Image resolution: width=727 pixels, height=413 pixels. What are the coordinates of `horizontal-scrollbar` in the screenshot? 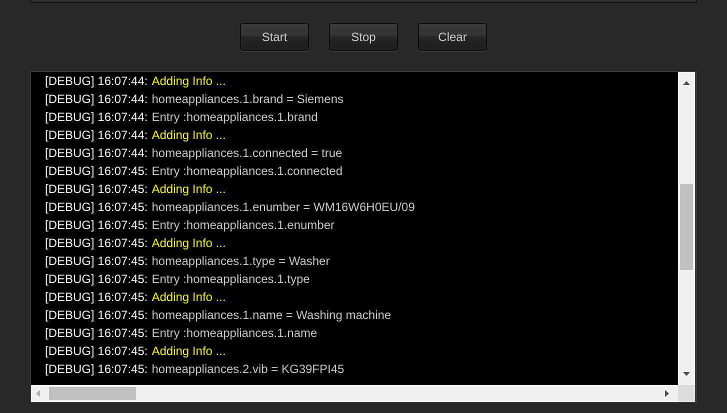 It's located at (354, 393).